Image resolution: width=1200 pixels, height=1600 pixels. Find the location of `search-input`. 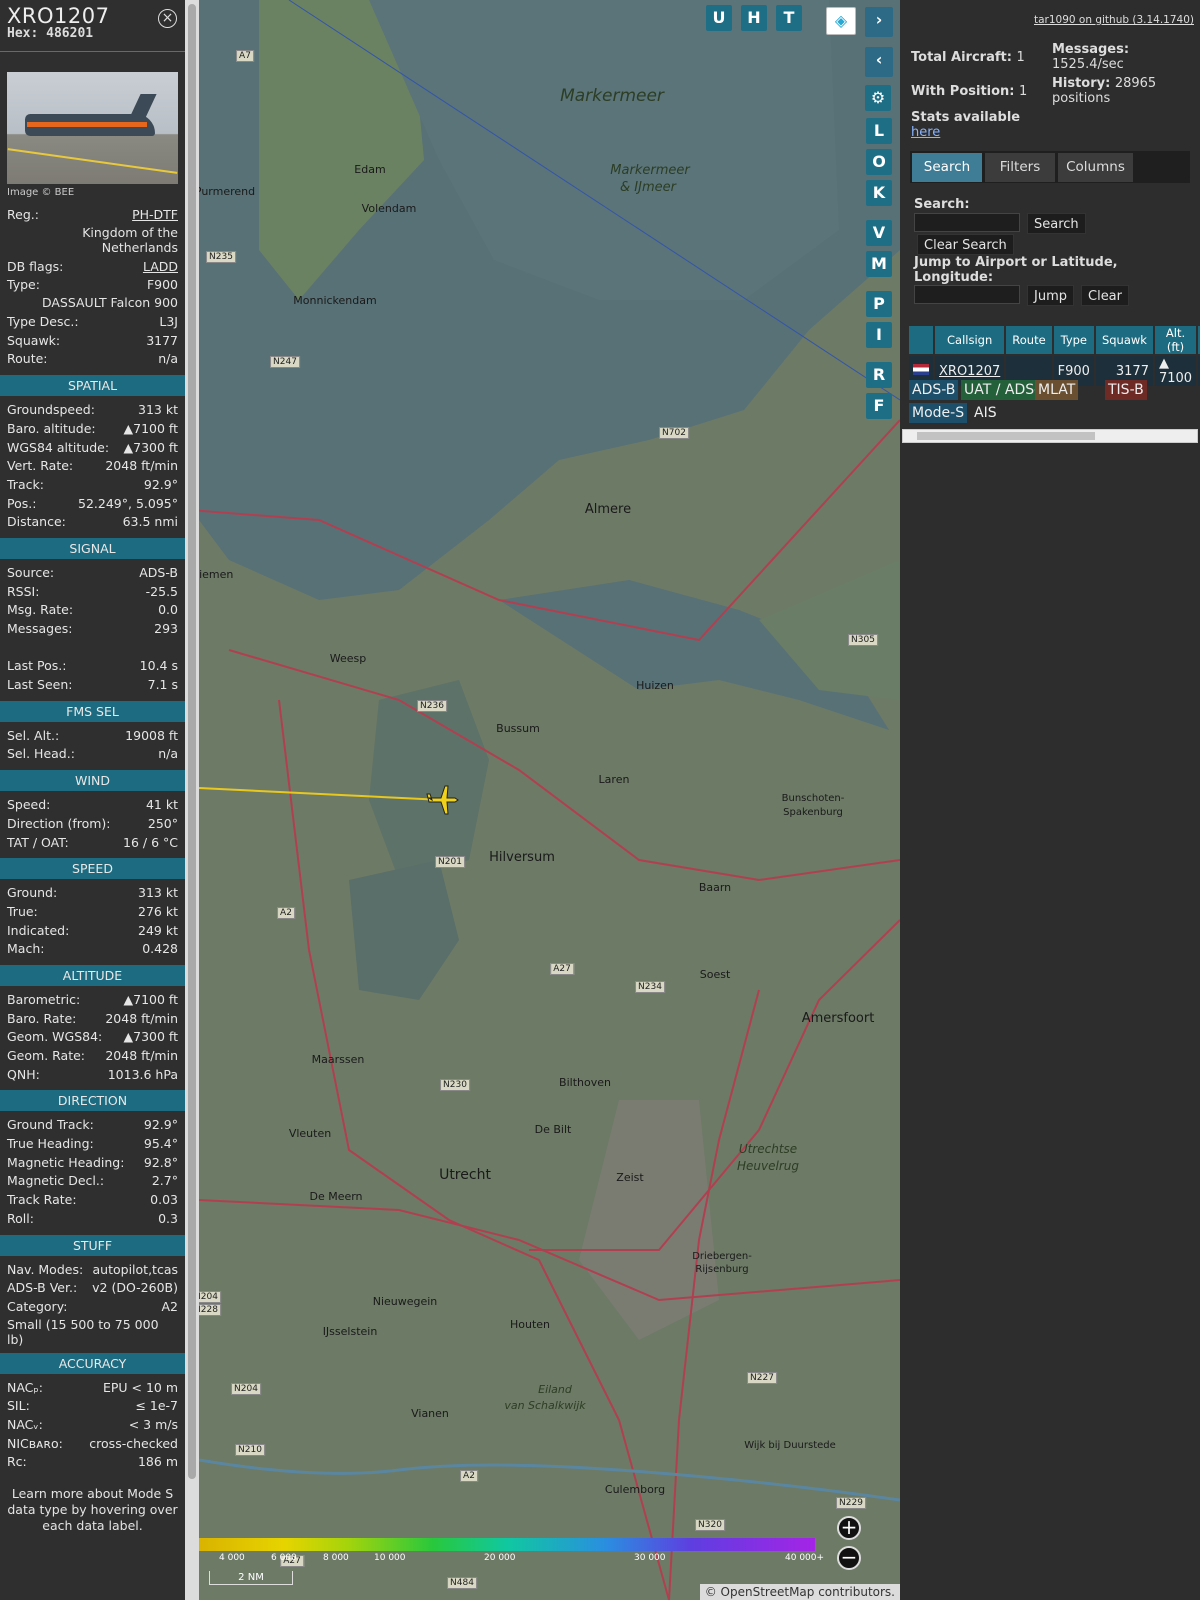

search-input is located at coordinates (967, 222).